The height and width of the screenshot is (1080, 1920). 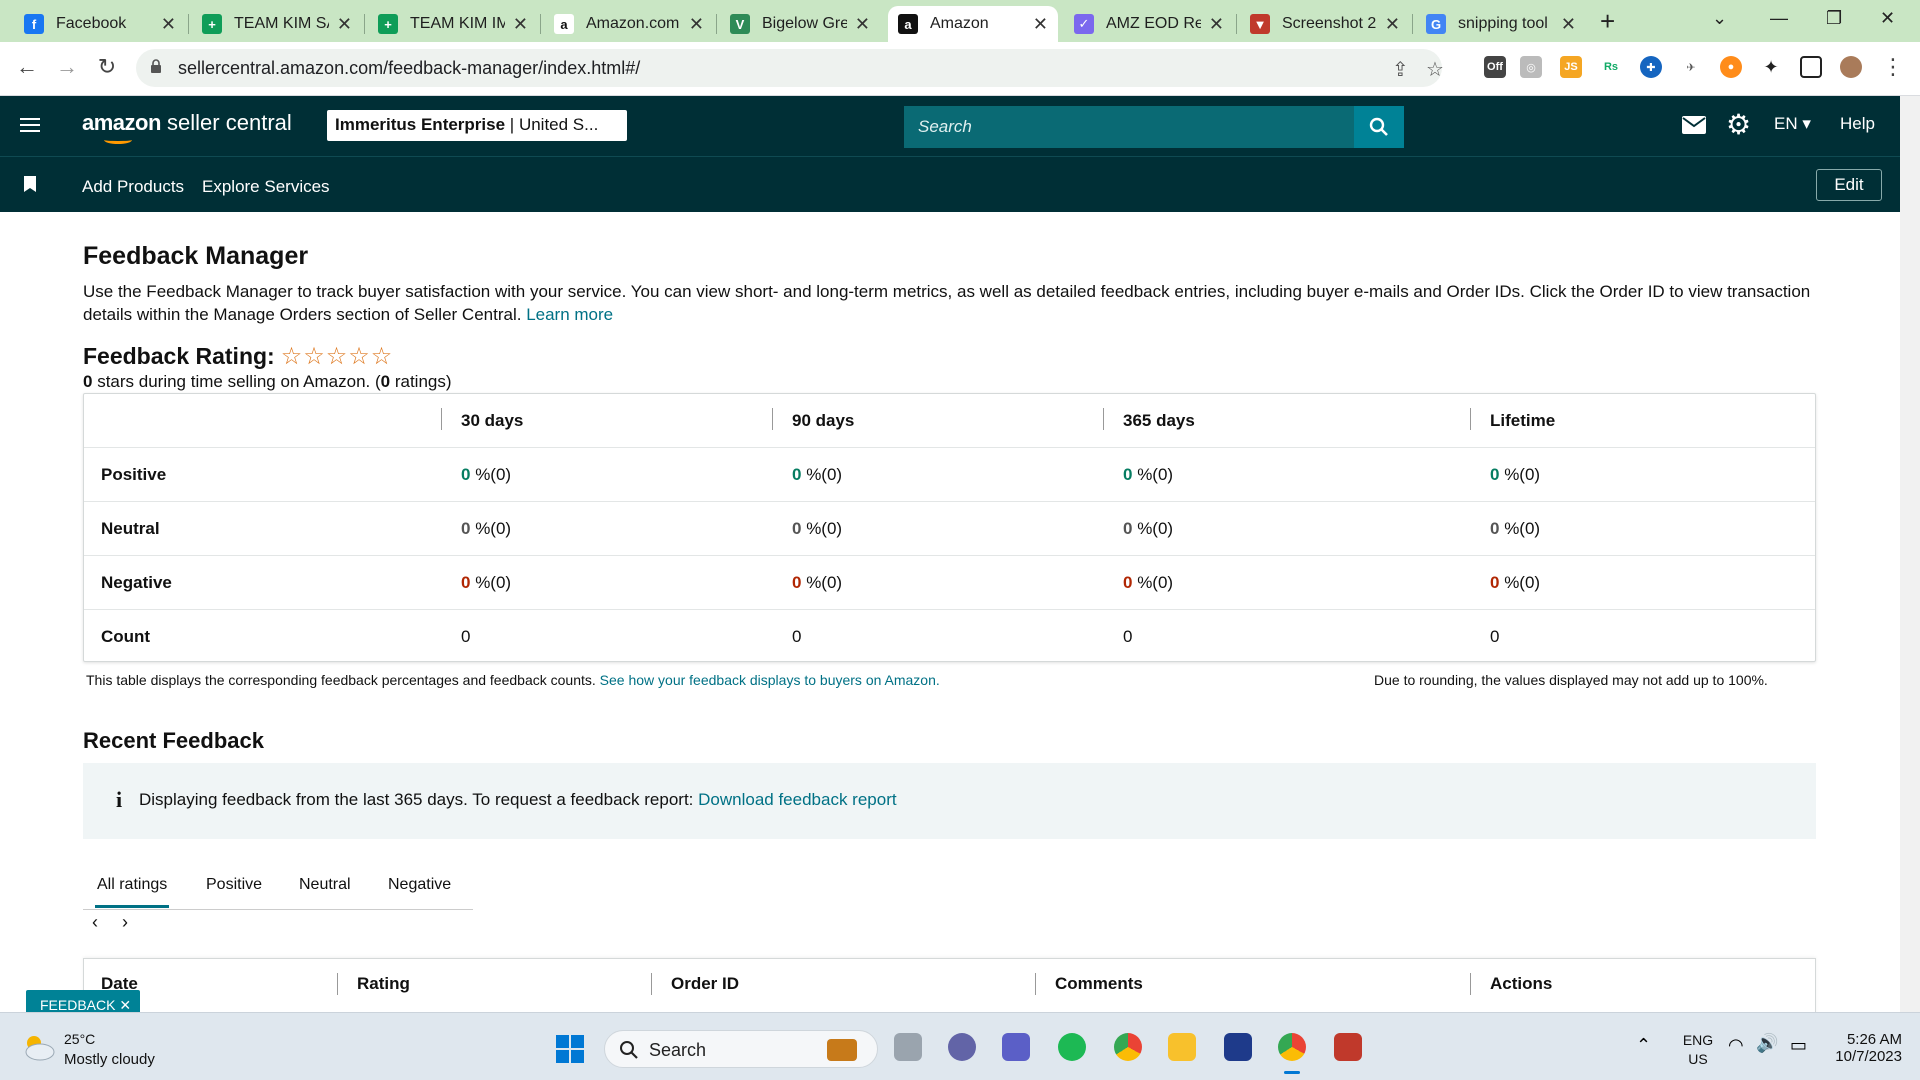 What do you see at coordinates (1719, 18) in the screenshot?
I see `tab-search-icon: ⌄` at bounding box center [1719, 18].